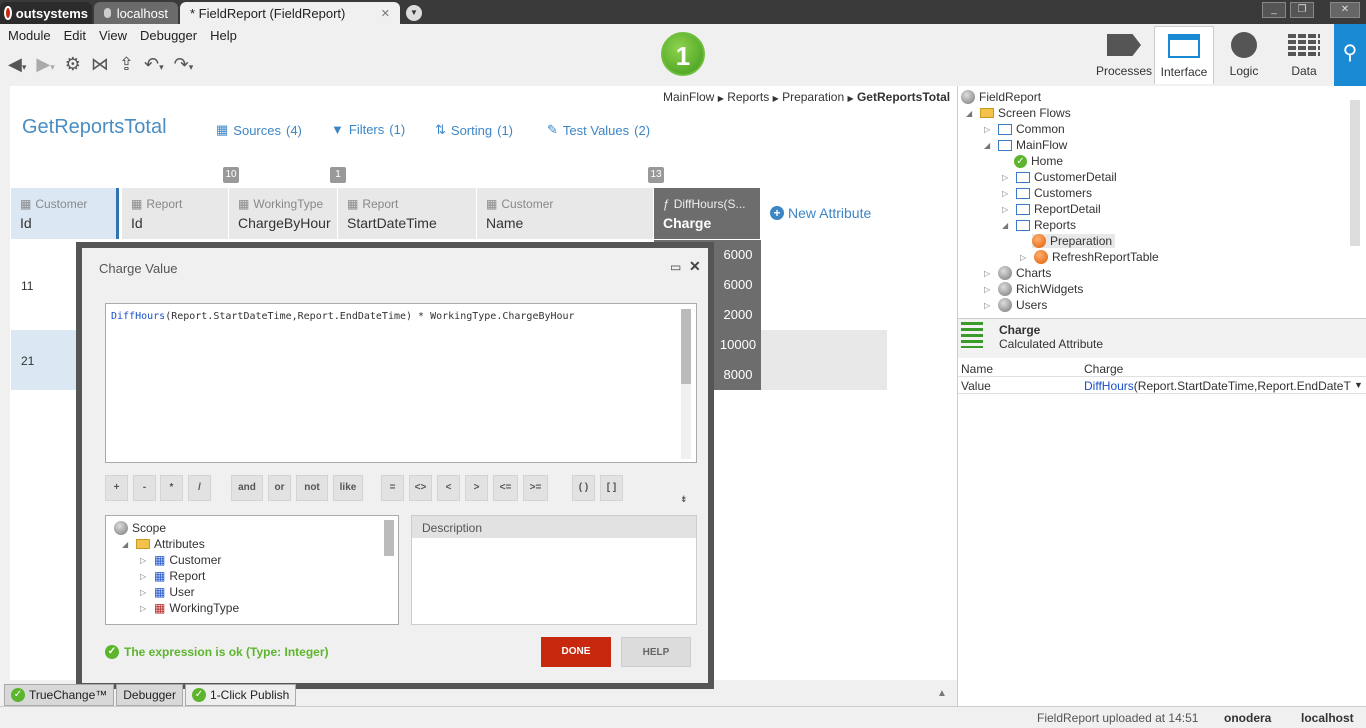  Describe the element at coordinates (283, 213) in the screenshot. I see `column-header: ▦ WorkingType ChargeByHour` at that location.